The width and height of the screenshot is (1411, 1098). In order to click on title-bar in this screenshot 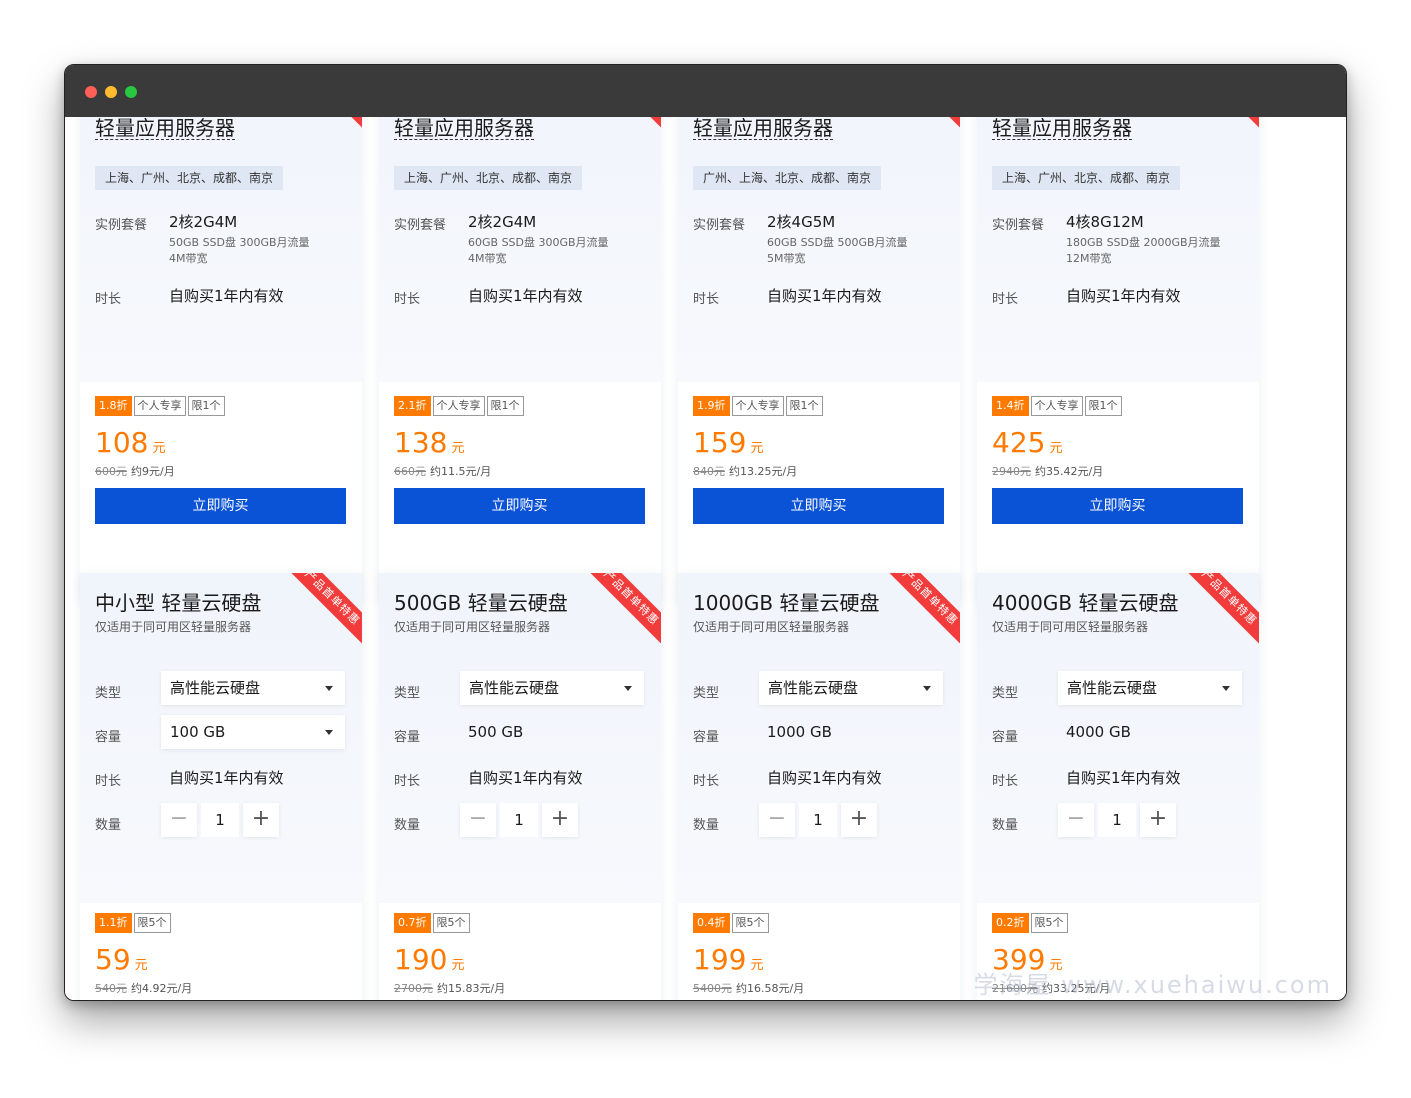, I will do `click(705, 91)`.